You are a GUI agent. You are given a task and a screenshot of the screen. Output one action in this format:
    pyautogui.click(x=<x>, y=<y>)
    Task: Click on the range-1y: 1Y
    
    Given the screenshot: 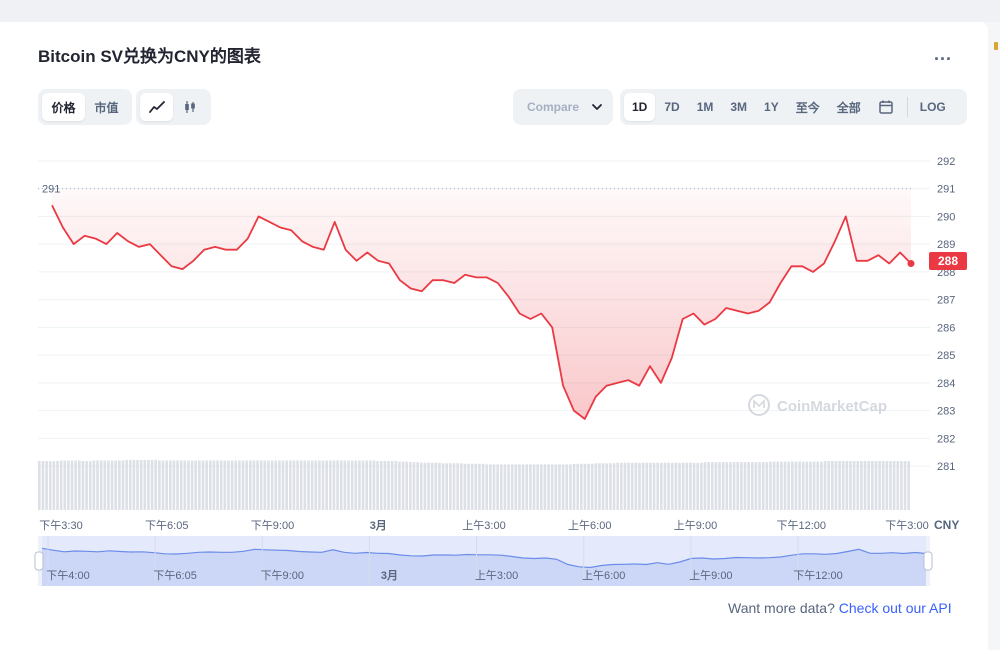 What is the action you would take?
    pyautogui.click(x=771, y=107)
    